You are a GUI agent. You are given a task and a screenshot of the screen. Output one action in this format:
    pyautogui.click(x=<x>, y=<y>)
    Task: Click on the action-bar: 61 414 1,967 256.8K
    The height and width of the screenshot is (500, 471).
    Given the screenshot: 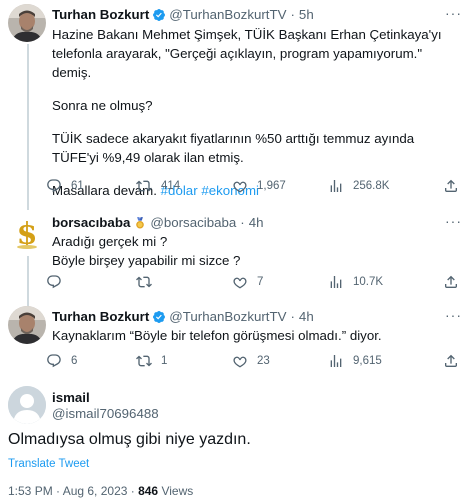 What is the action you would take?
    pyautogui.click(x=256, y=187)
    